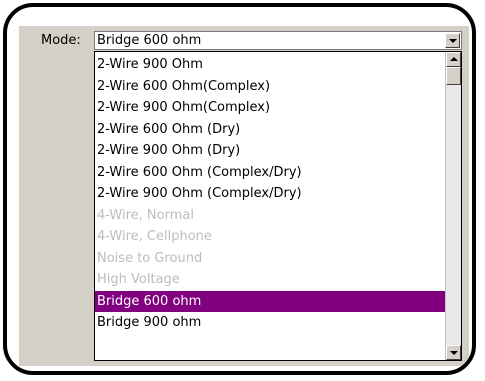 Image resolution: width=485 pixels, height=381 pixels. What do you see at coordinates (270, 65) in the screenshot?
I see `mode-option: 2-Wire 900 Ohm` at bounding box center [270, 65].